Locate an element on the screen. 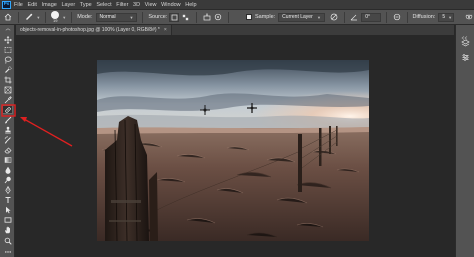 The image size is (474, 257). menu-help: Help is located at coordinates (190, 5).